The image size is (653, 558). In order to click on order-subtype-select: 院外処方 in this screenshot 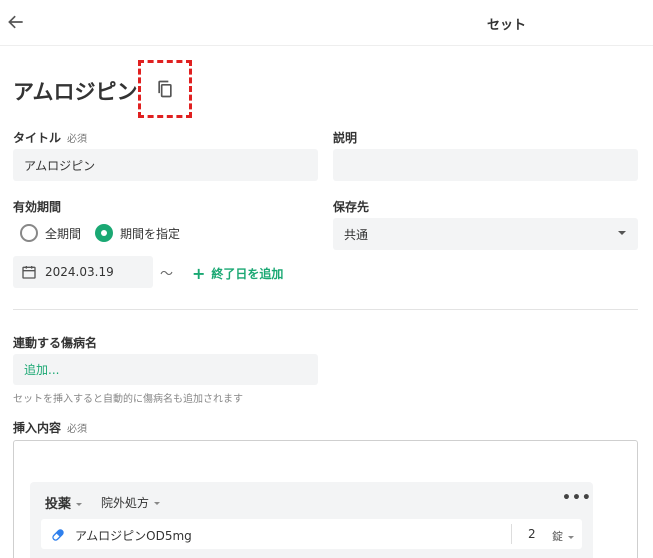, I will do `click(131, 502)`.